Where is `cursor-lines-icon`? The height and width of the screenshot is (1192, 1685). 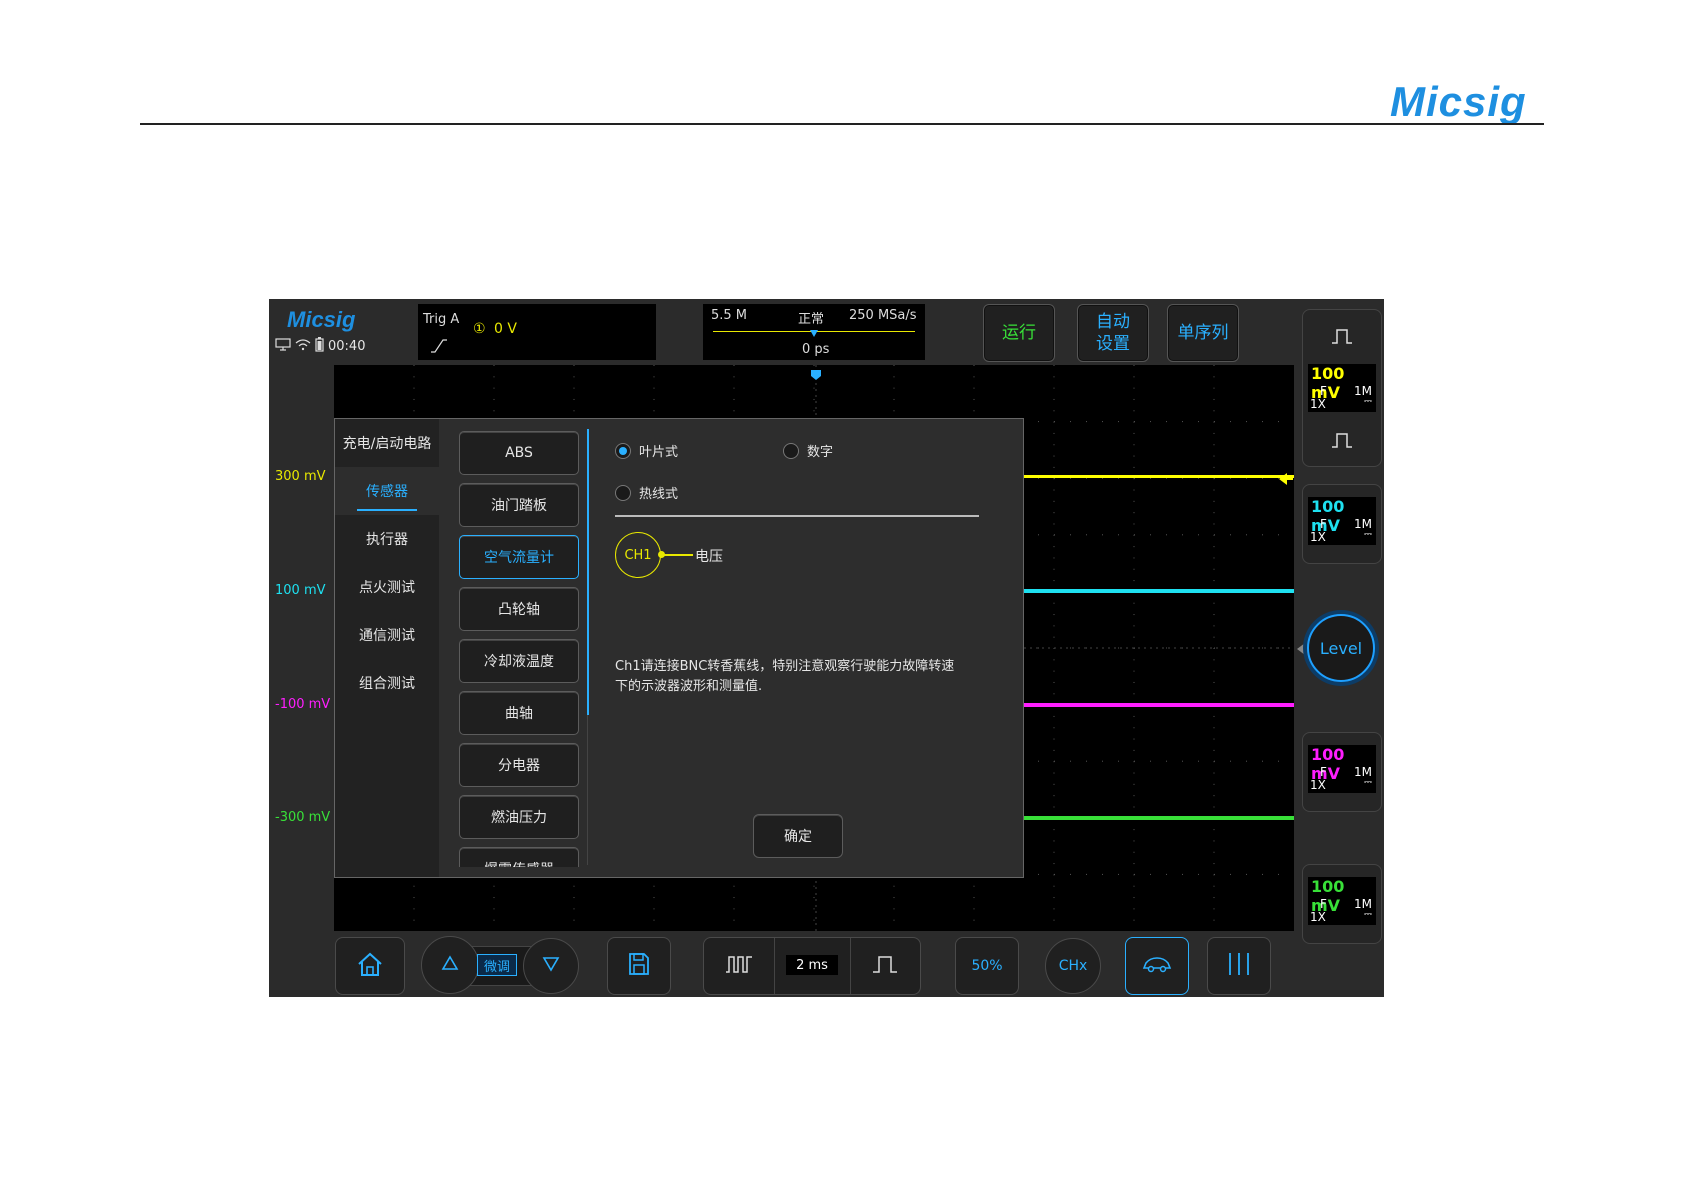
cursor-lines-icon is located at coordinates (1239, 966).